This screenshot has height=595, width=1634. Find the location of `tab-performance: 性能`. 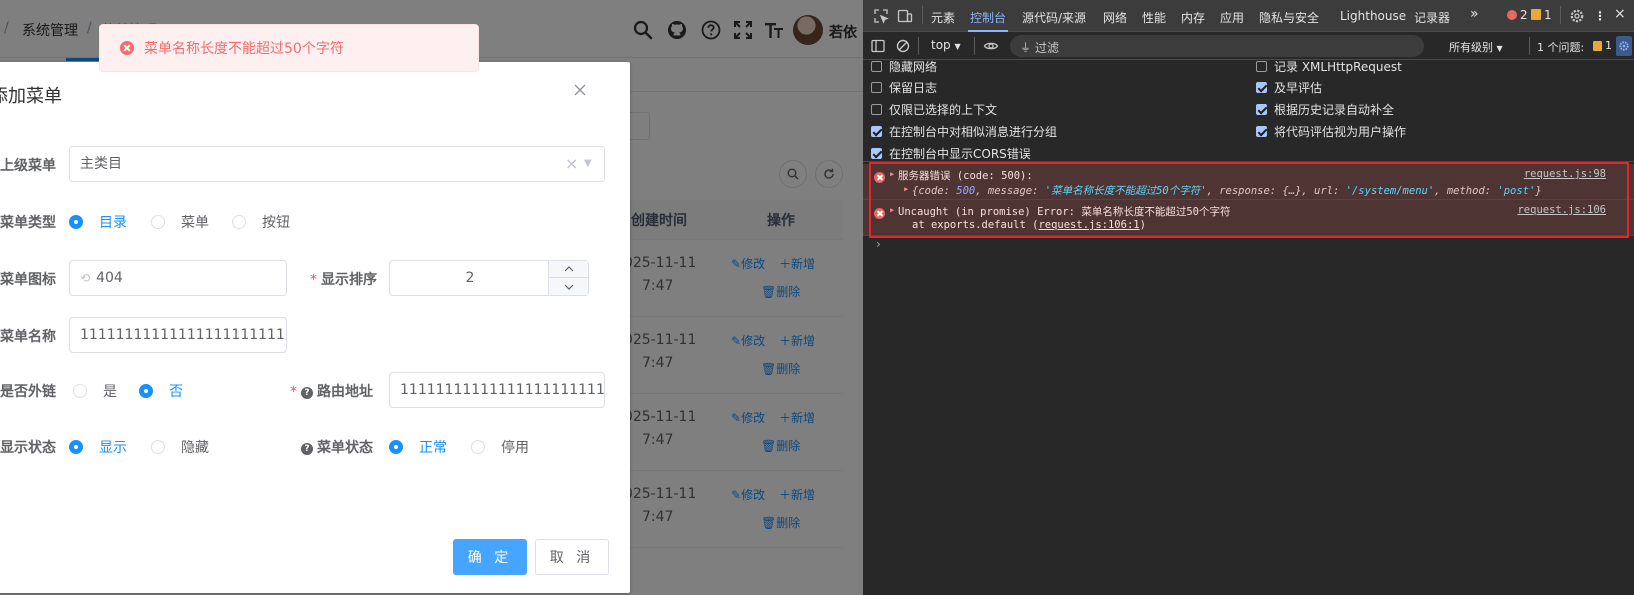

tab-performance: 性能 is located at coordinates (1154, 17).